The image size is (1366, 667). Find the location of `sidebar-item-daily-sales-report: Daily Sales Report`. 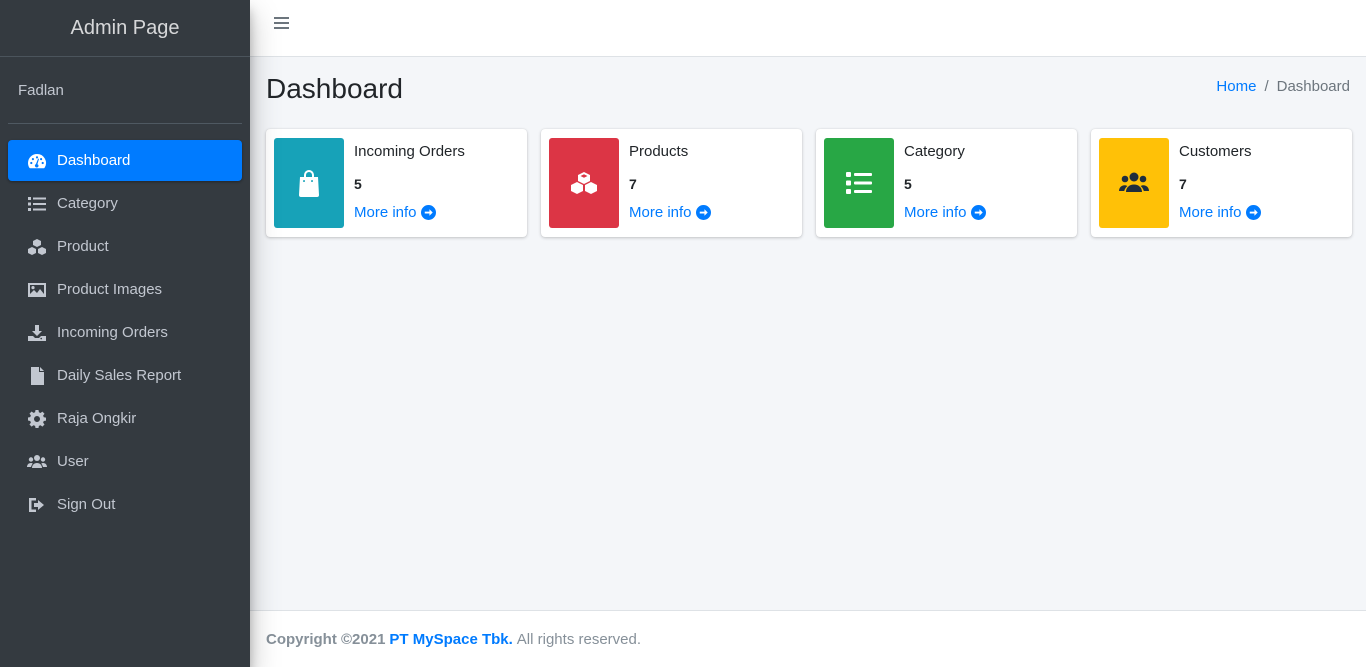

sidebar-item-daily-sales-report: Daily Sales Report is located at coordinates (125, 375).